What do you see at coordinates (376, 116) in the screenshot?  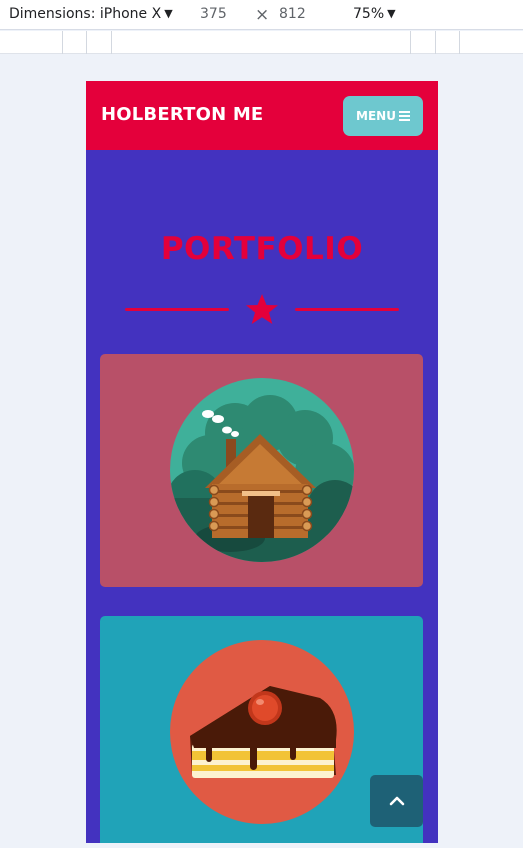 I see `menu-label: MENU` at bounding box center [376, 116].